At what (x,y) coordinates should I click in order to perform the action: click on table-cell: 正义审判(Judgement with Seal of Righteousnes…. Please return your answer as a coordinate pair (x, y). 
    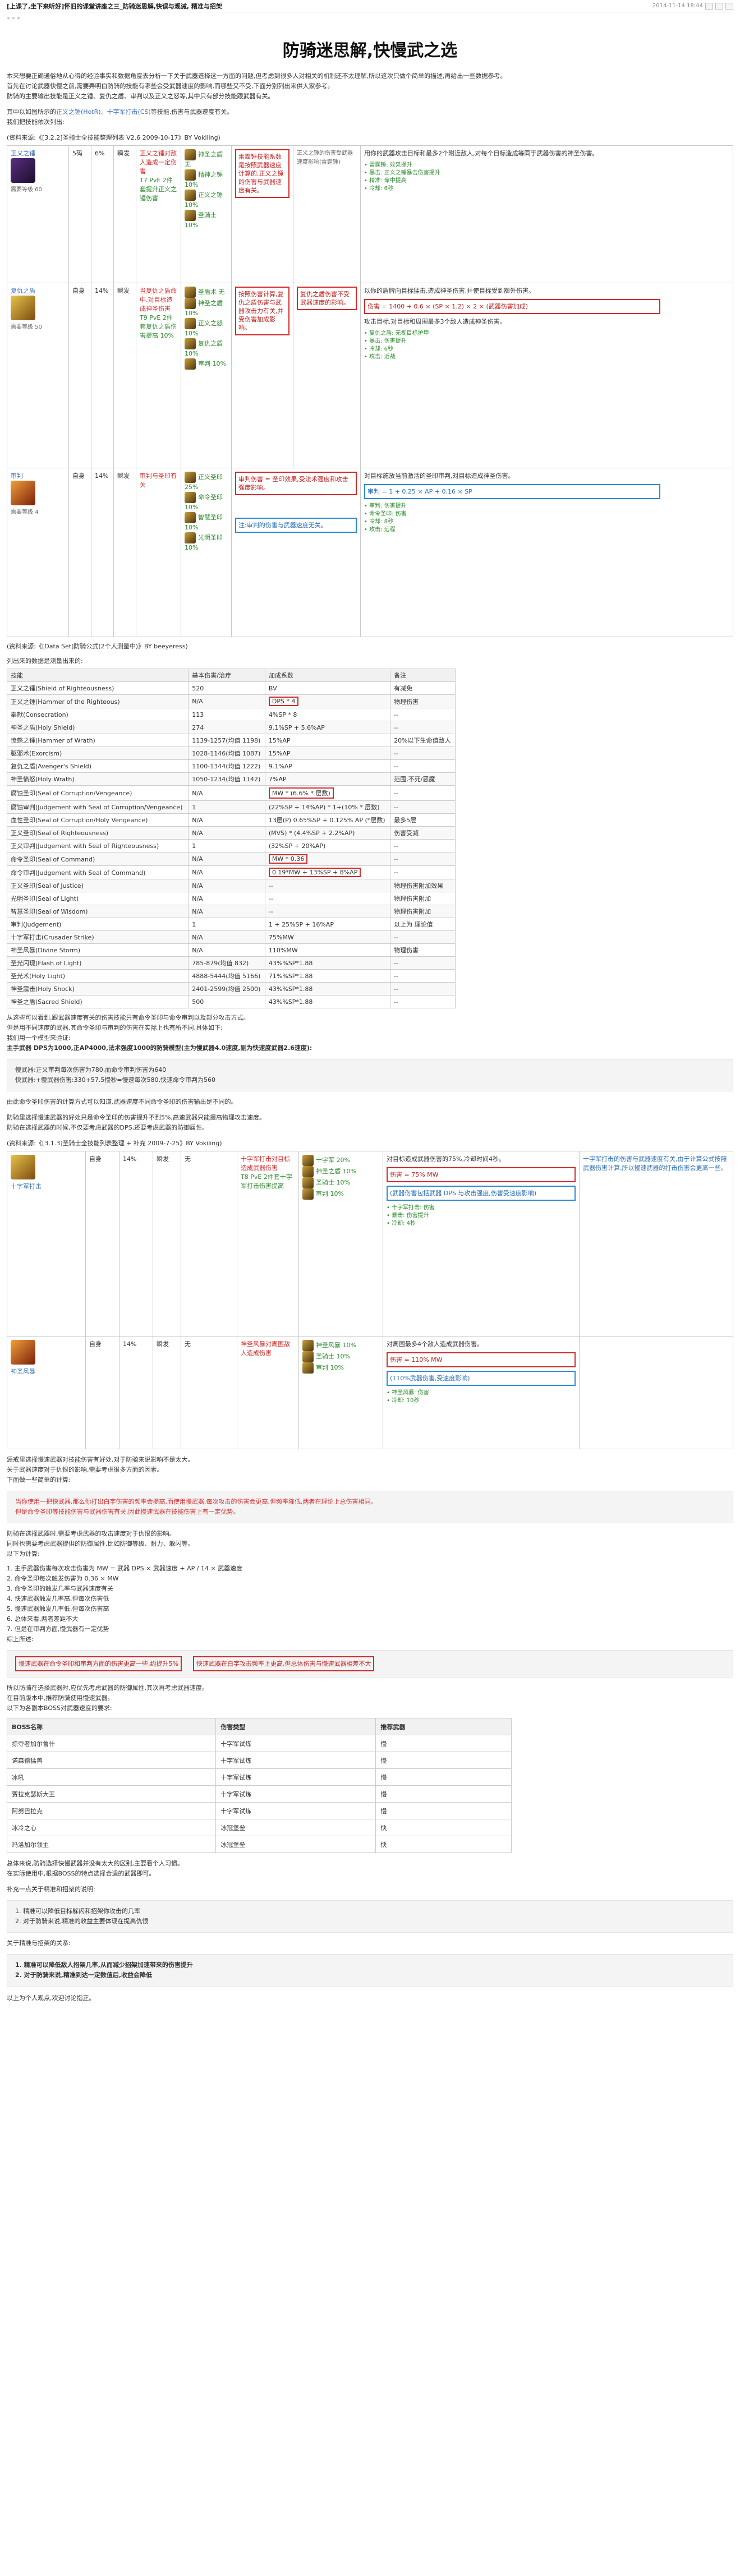
    Looking at the image, I should click on (97, 845).